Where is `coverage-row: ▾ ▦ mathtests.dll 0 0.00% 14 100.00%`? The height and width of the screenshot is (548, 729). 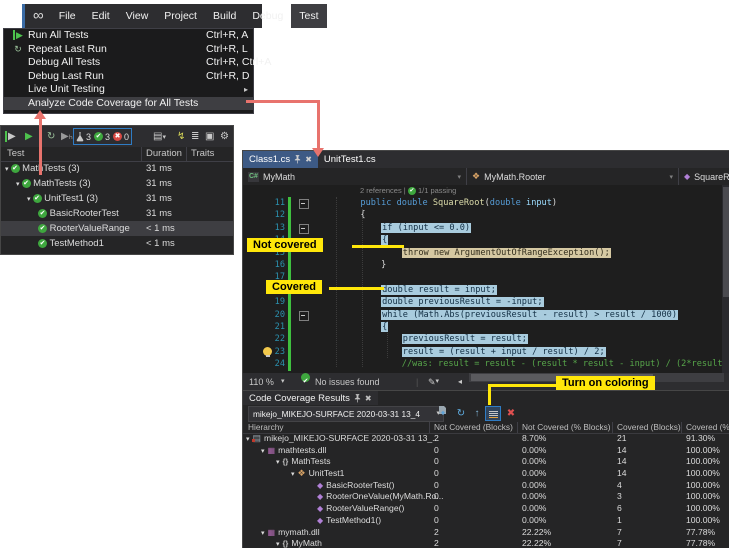 coverage-row: ▾ ▦ mathtests.dll 0 0.00% 14 100.00% is located at coordinates (486, 451).